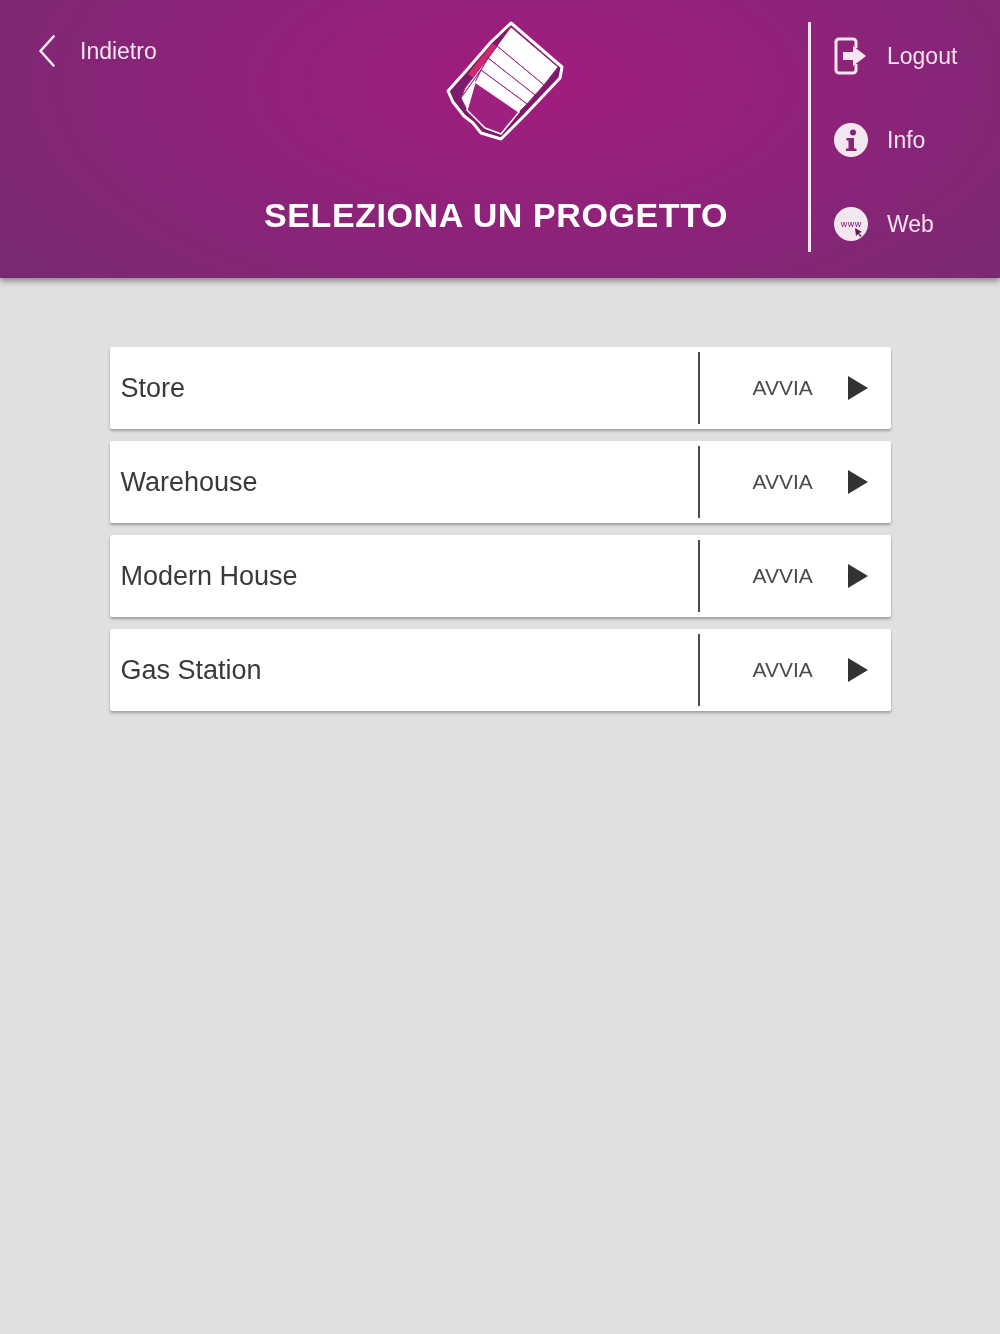 The image size is (1000, 1334). What do you see at coordinates (153, 388) in the screenshot?
I see `project-name: Store` at bounding box center [153, 388].